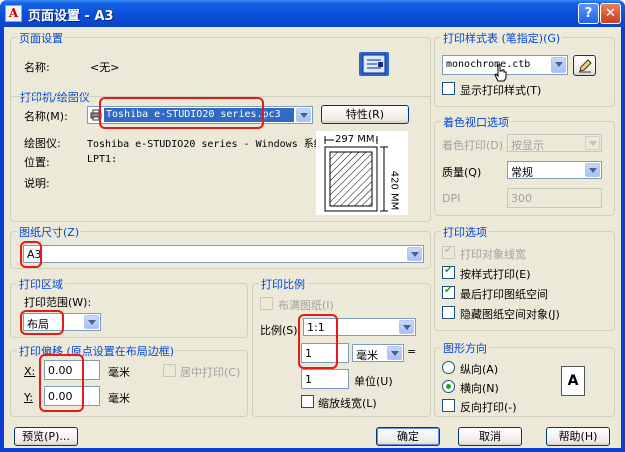  Describe the element at coordinates (493, 254) in the screenshot. I see `plot-lineweights-label: 打印对象线宽` at that location.